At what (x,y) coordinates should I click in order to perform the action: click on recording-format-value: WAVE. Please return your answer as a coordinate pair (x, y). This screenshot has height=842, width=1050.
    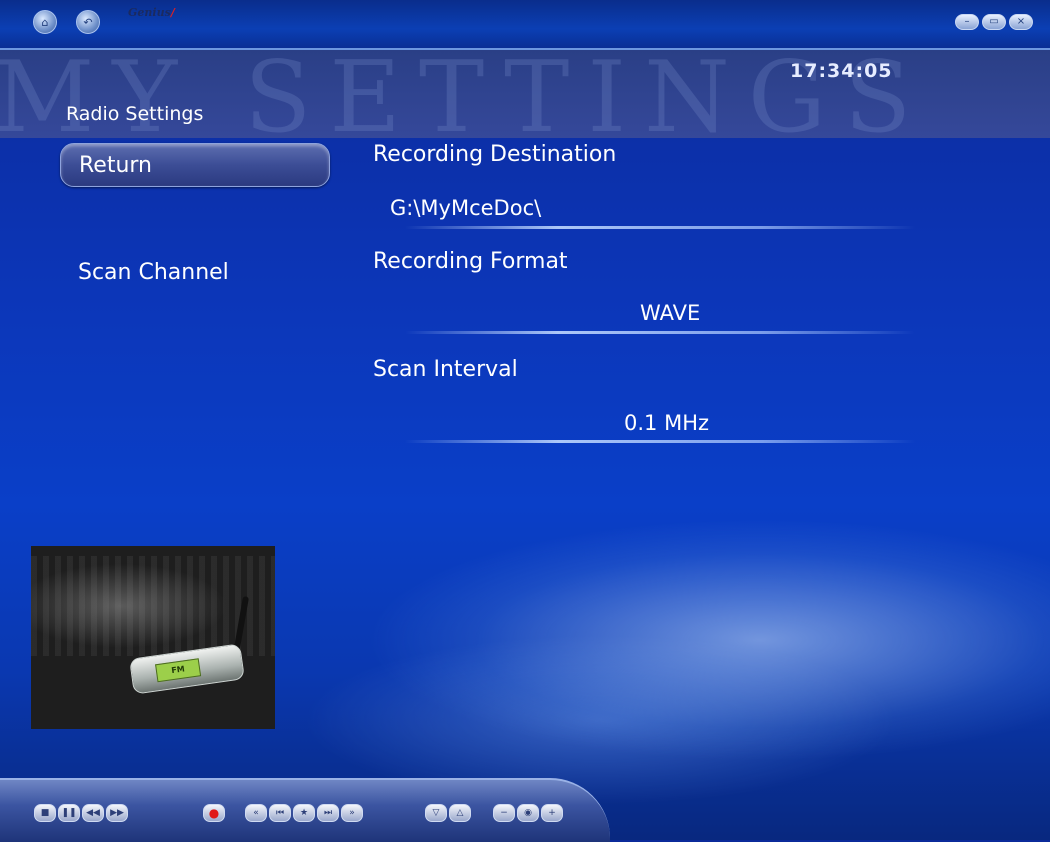
    Looking at the image, I should click on (670, 313).